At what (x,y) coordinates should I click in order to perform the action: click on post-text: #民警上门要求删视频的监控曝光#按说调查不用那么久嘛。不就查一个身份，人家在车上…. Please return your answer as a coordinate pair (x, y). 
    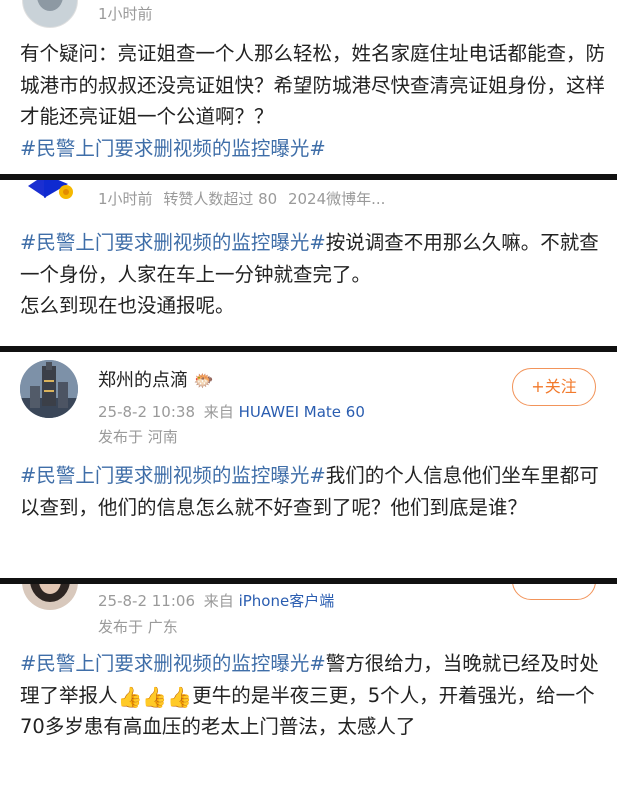
    Looking at the image, I should click on (312, 274).